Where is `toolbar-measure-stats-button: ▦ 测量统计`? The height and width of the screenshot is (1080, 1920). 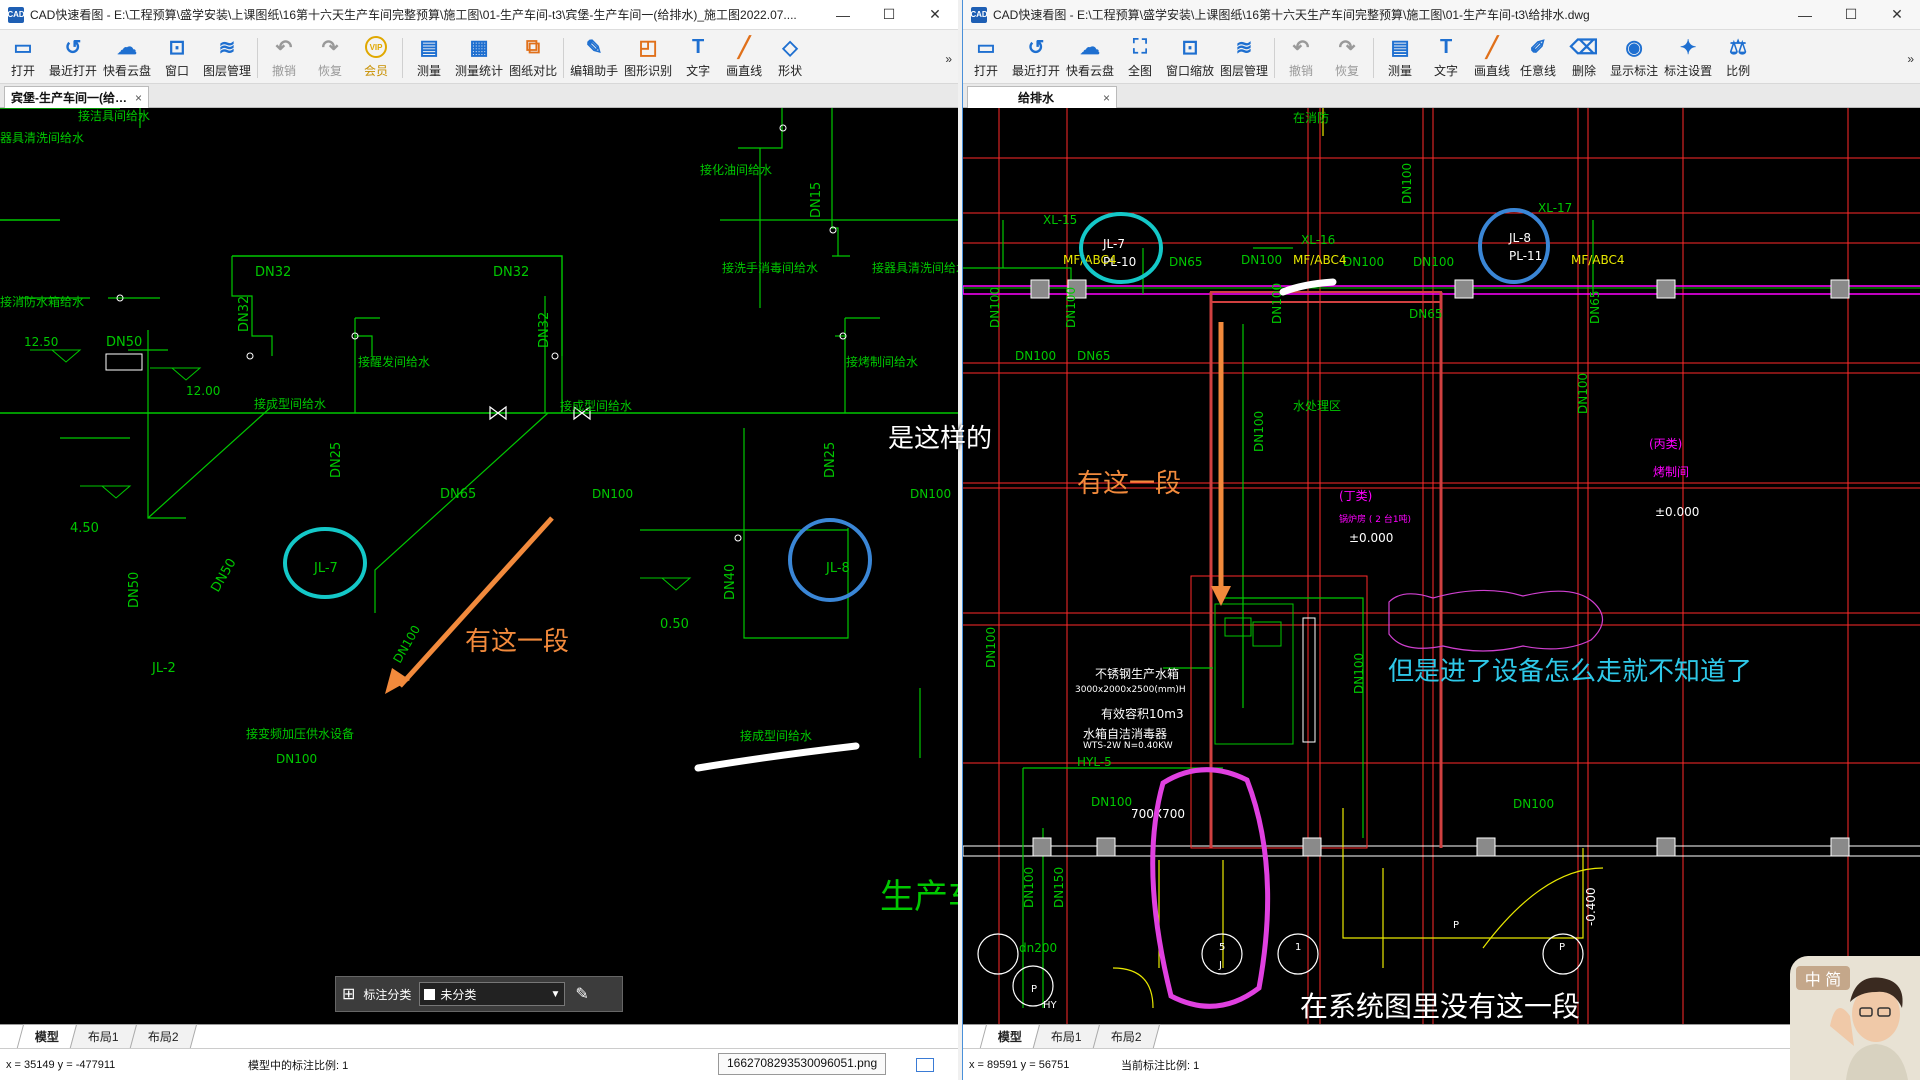 toolbar-measure-stats-button: ▦ 测量统计 is located at coordinates (479, 56).